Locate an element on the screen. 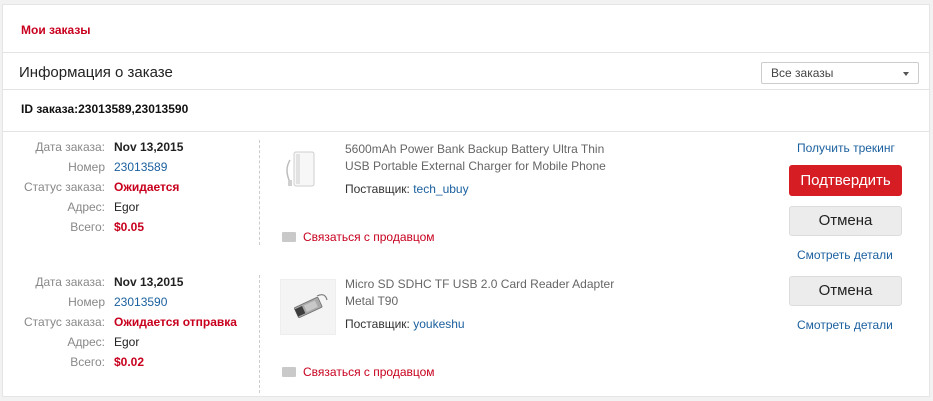 The image size is (933, 401). supplier-row: Поставщик: youkeshu is located at coordinates (405, 324).